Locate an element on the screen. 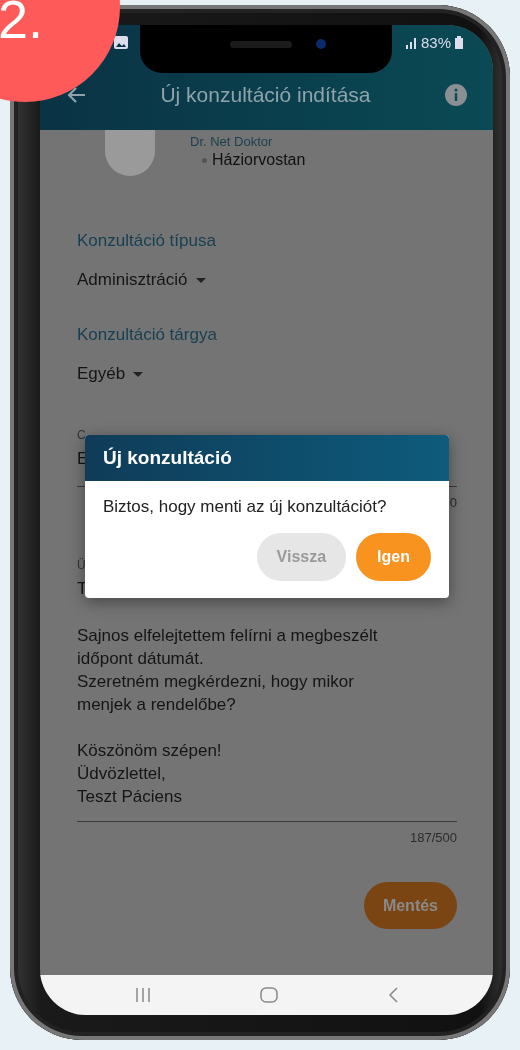 The image size is (520, 1050). select-label: Konzultáció típusa is located at coordinates (146, 241).